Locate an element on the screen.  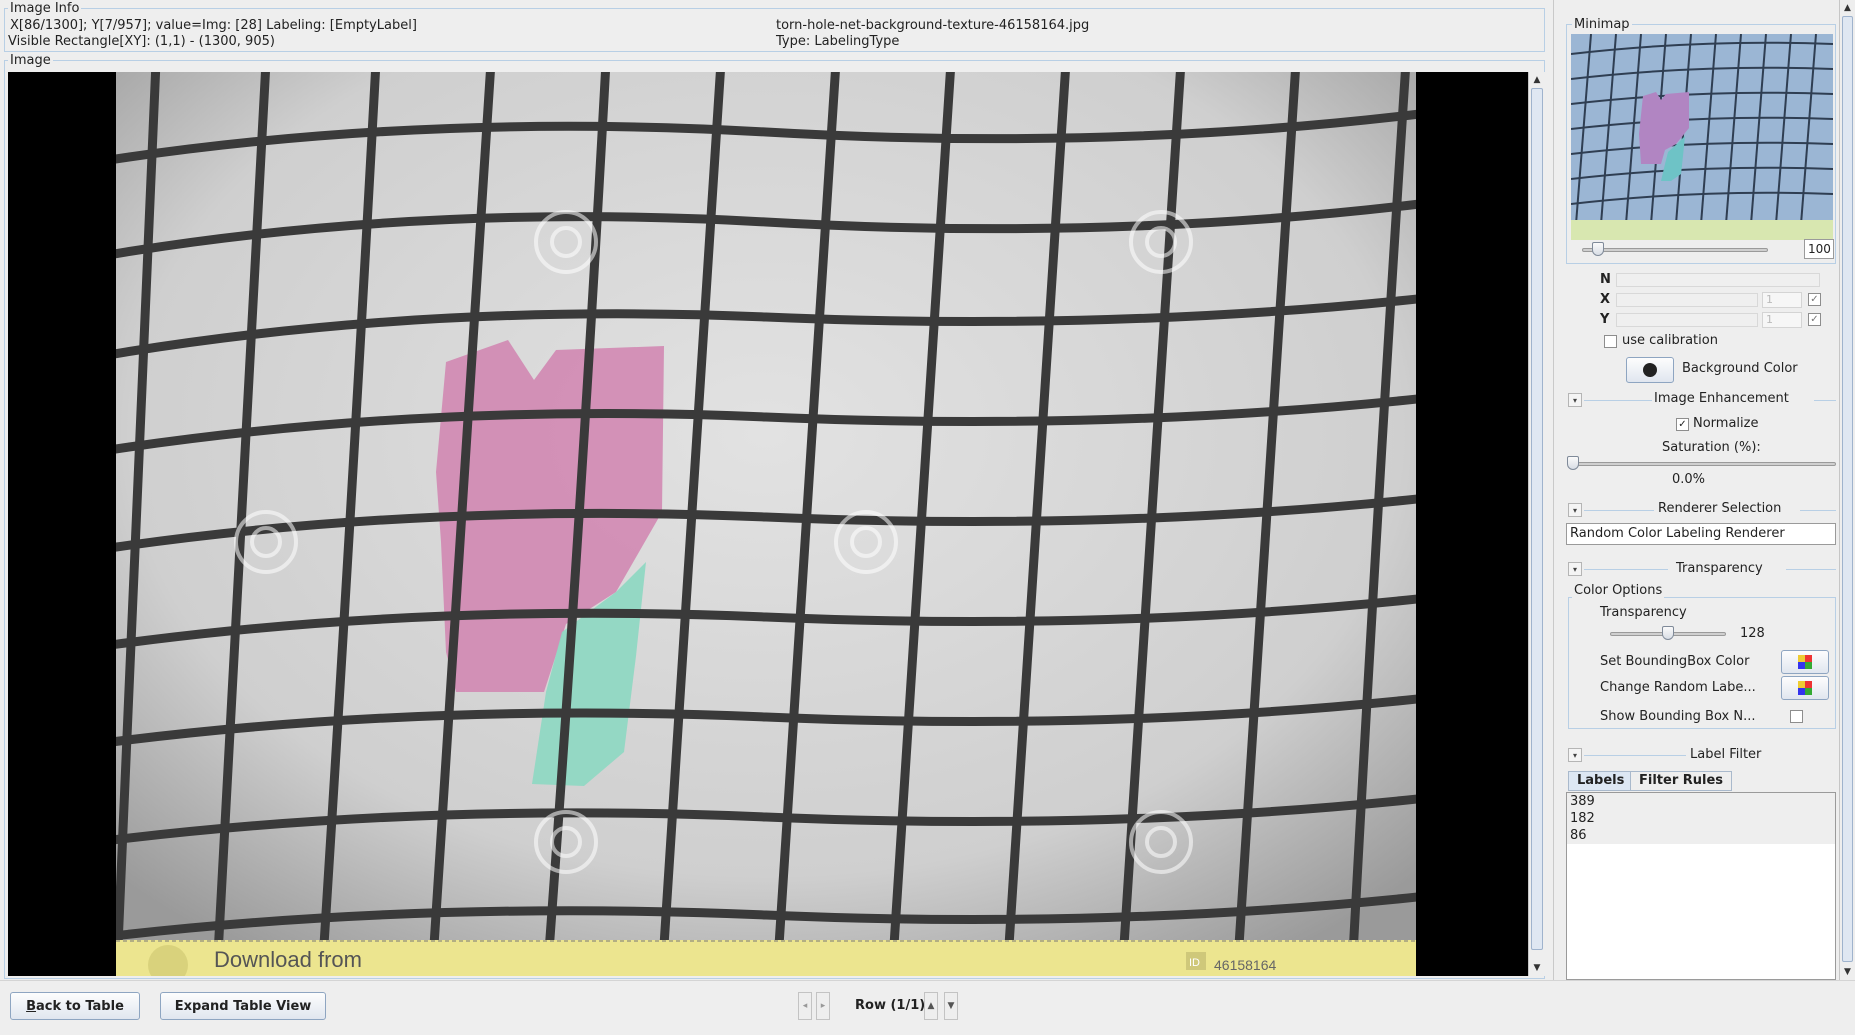
panel-vertical-scrollbar: ▲ ▼ is located at coordinates (1847, 490).